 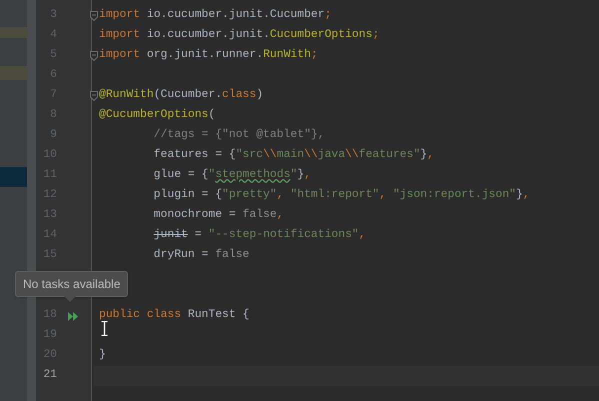 I want to click on code-line: public class RunTest {, so click(x=174, y=316).